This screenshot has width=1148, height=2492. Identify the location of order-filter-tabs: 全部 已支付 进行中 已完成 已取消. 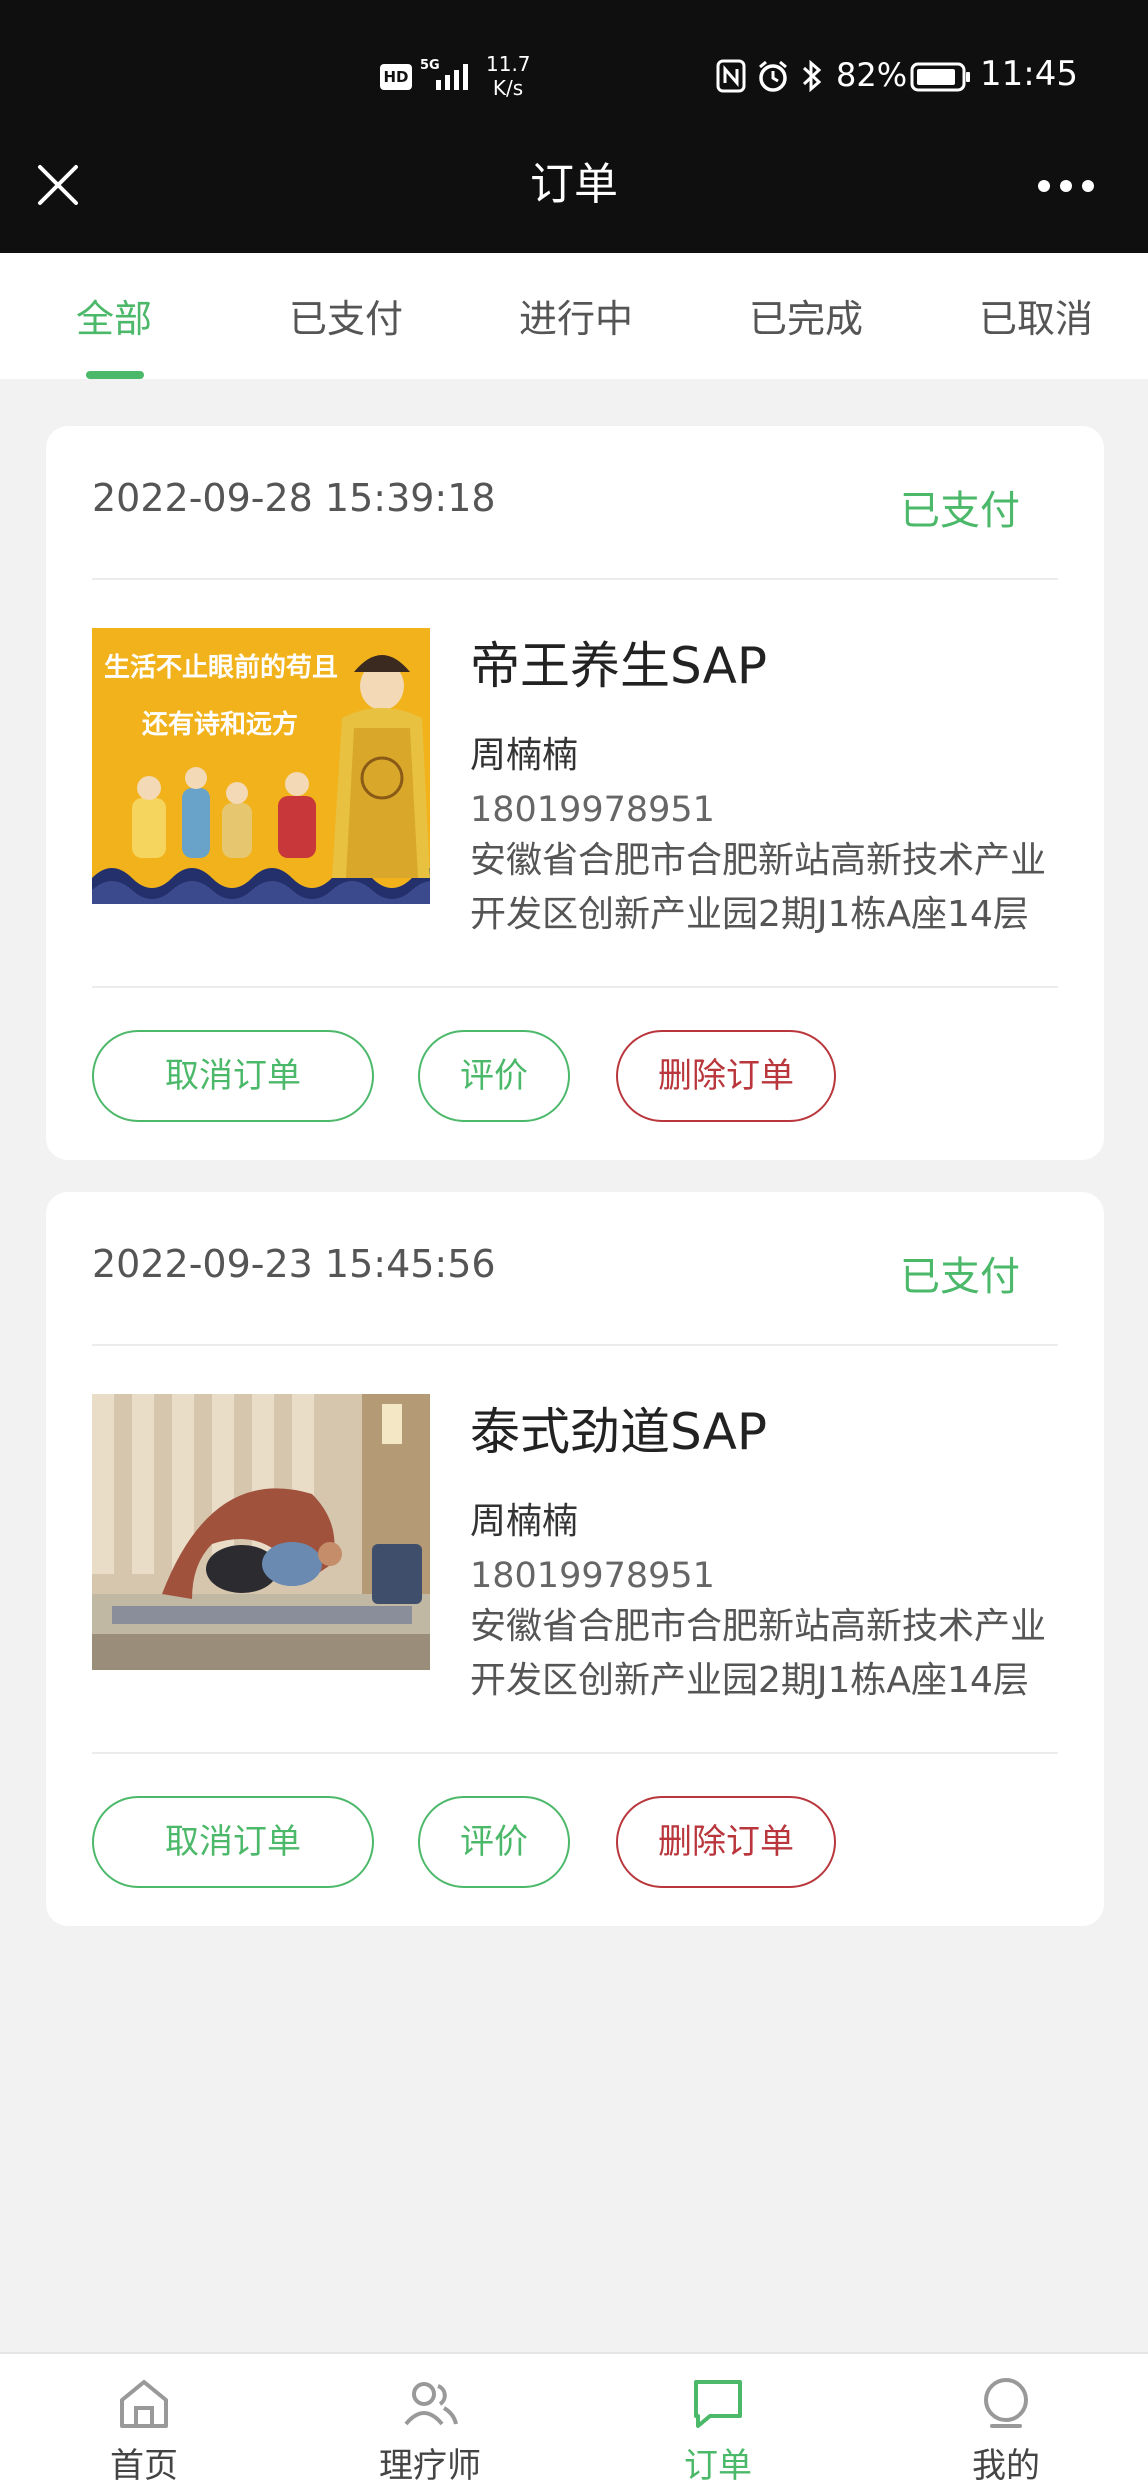
(574, 316).